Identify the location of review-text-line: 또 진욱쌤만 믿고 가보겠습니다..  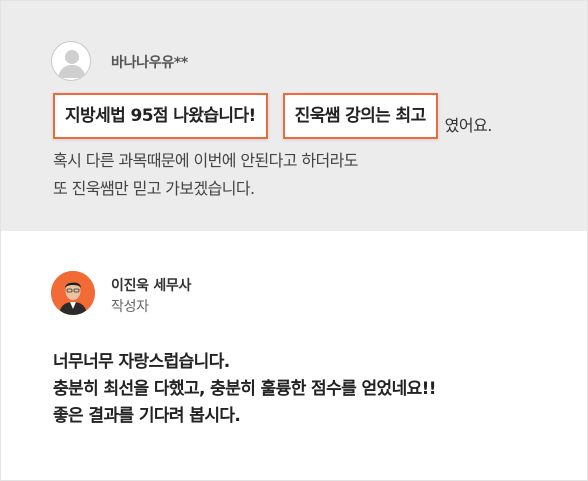
(154, 188).